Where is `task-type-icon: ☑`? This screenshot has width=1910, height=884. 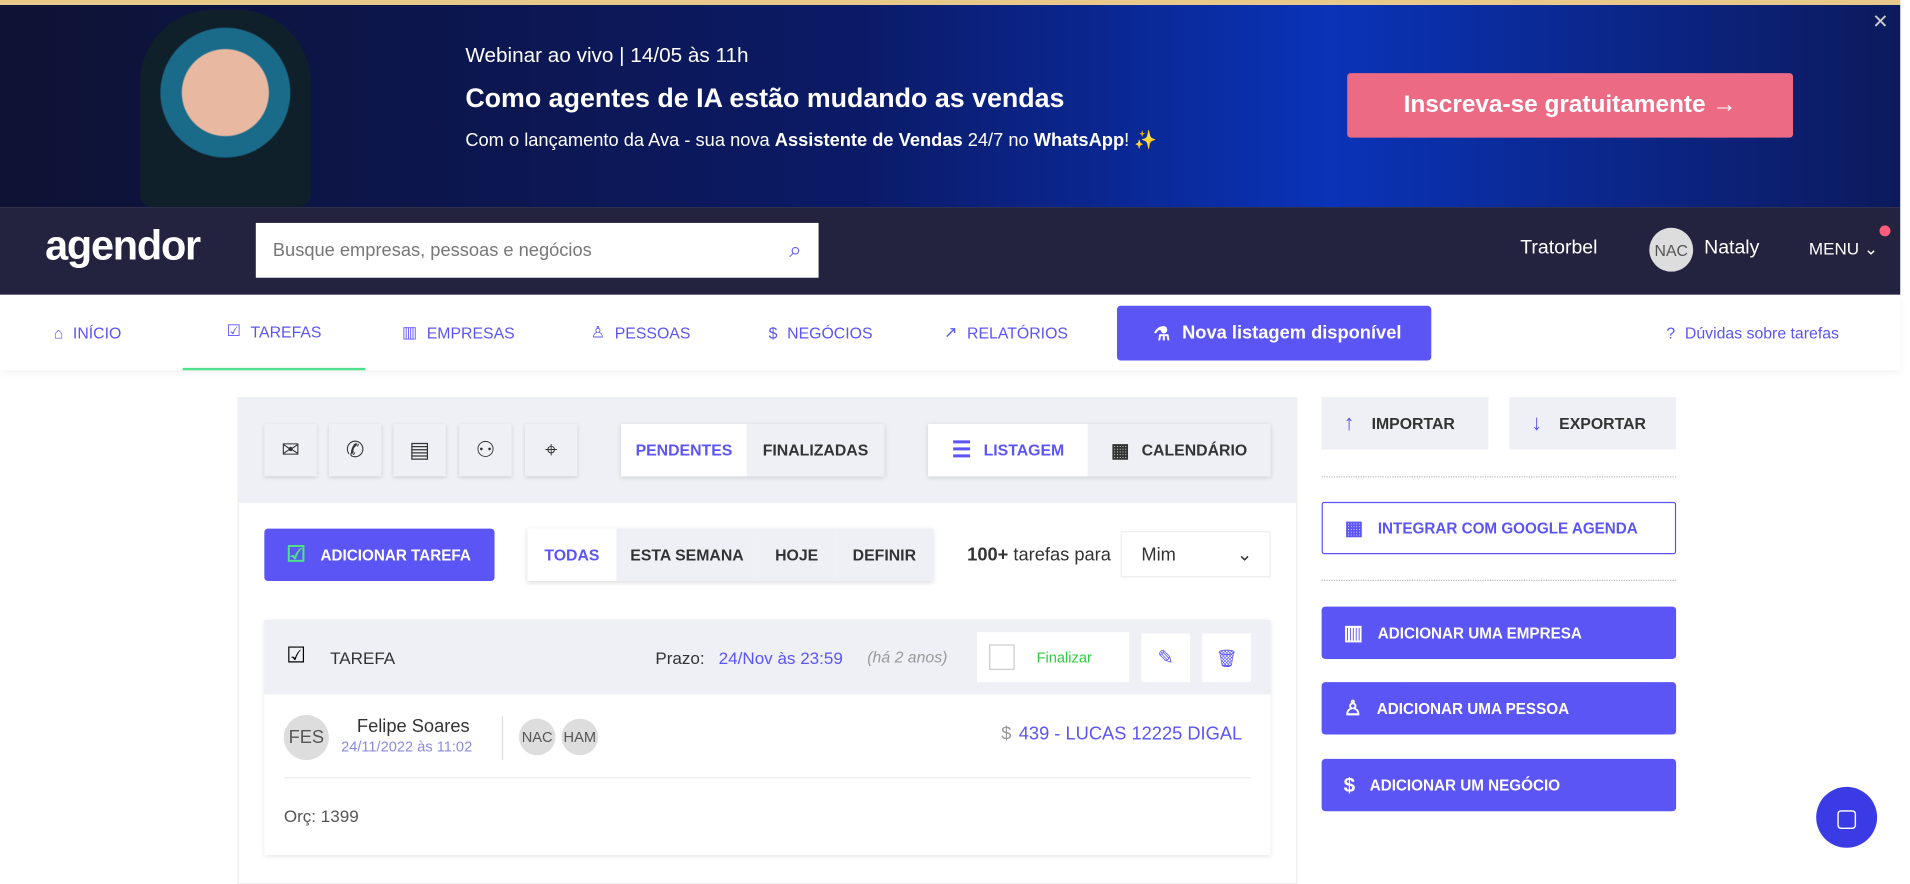
task-type-icon: ☑ is located at coordinates (296, 655).